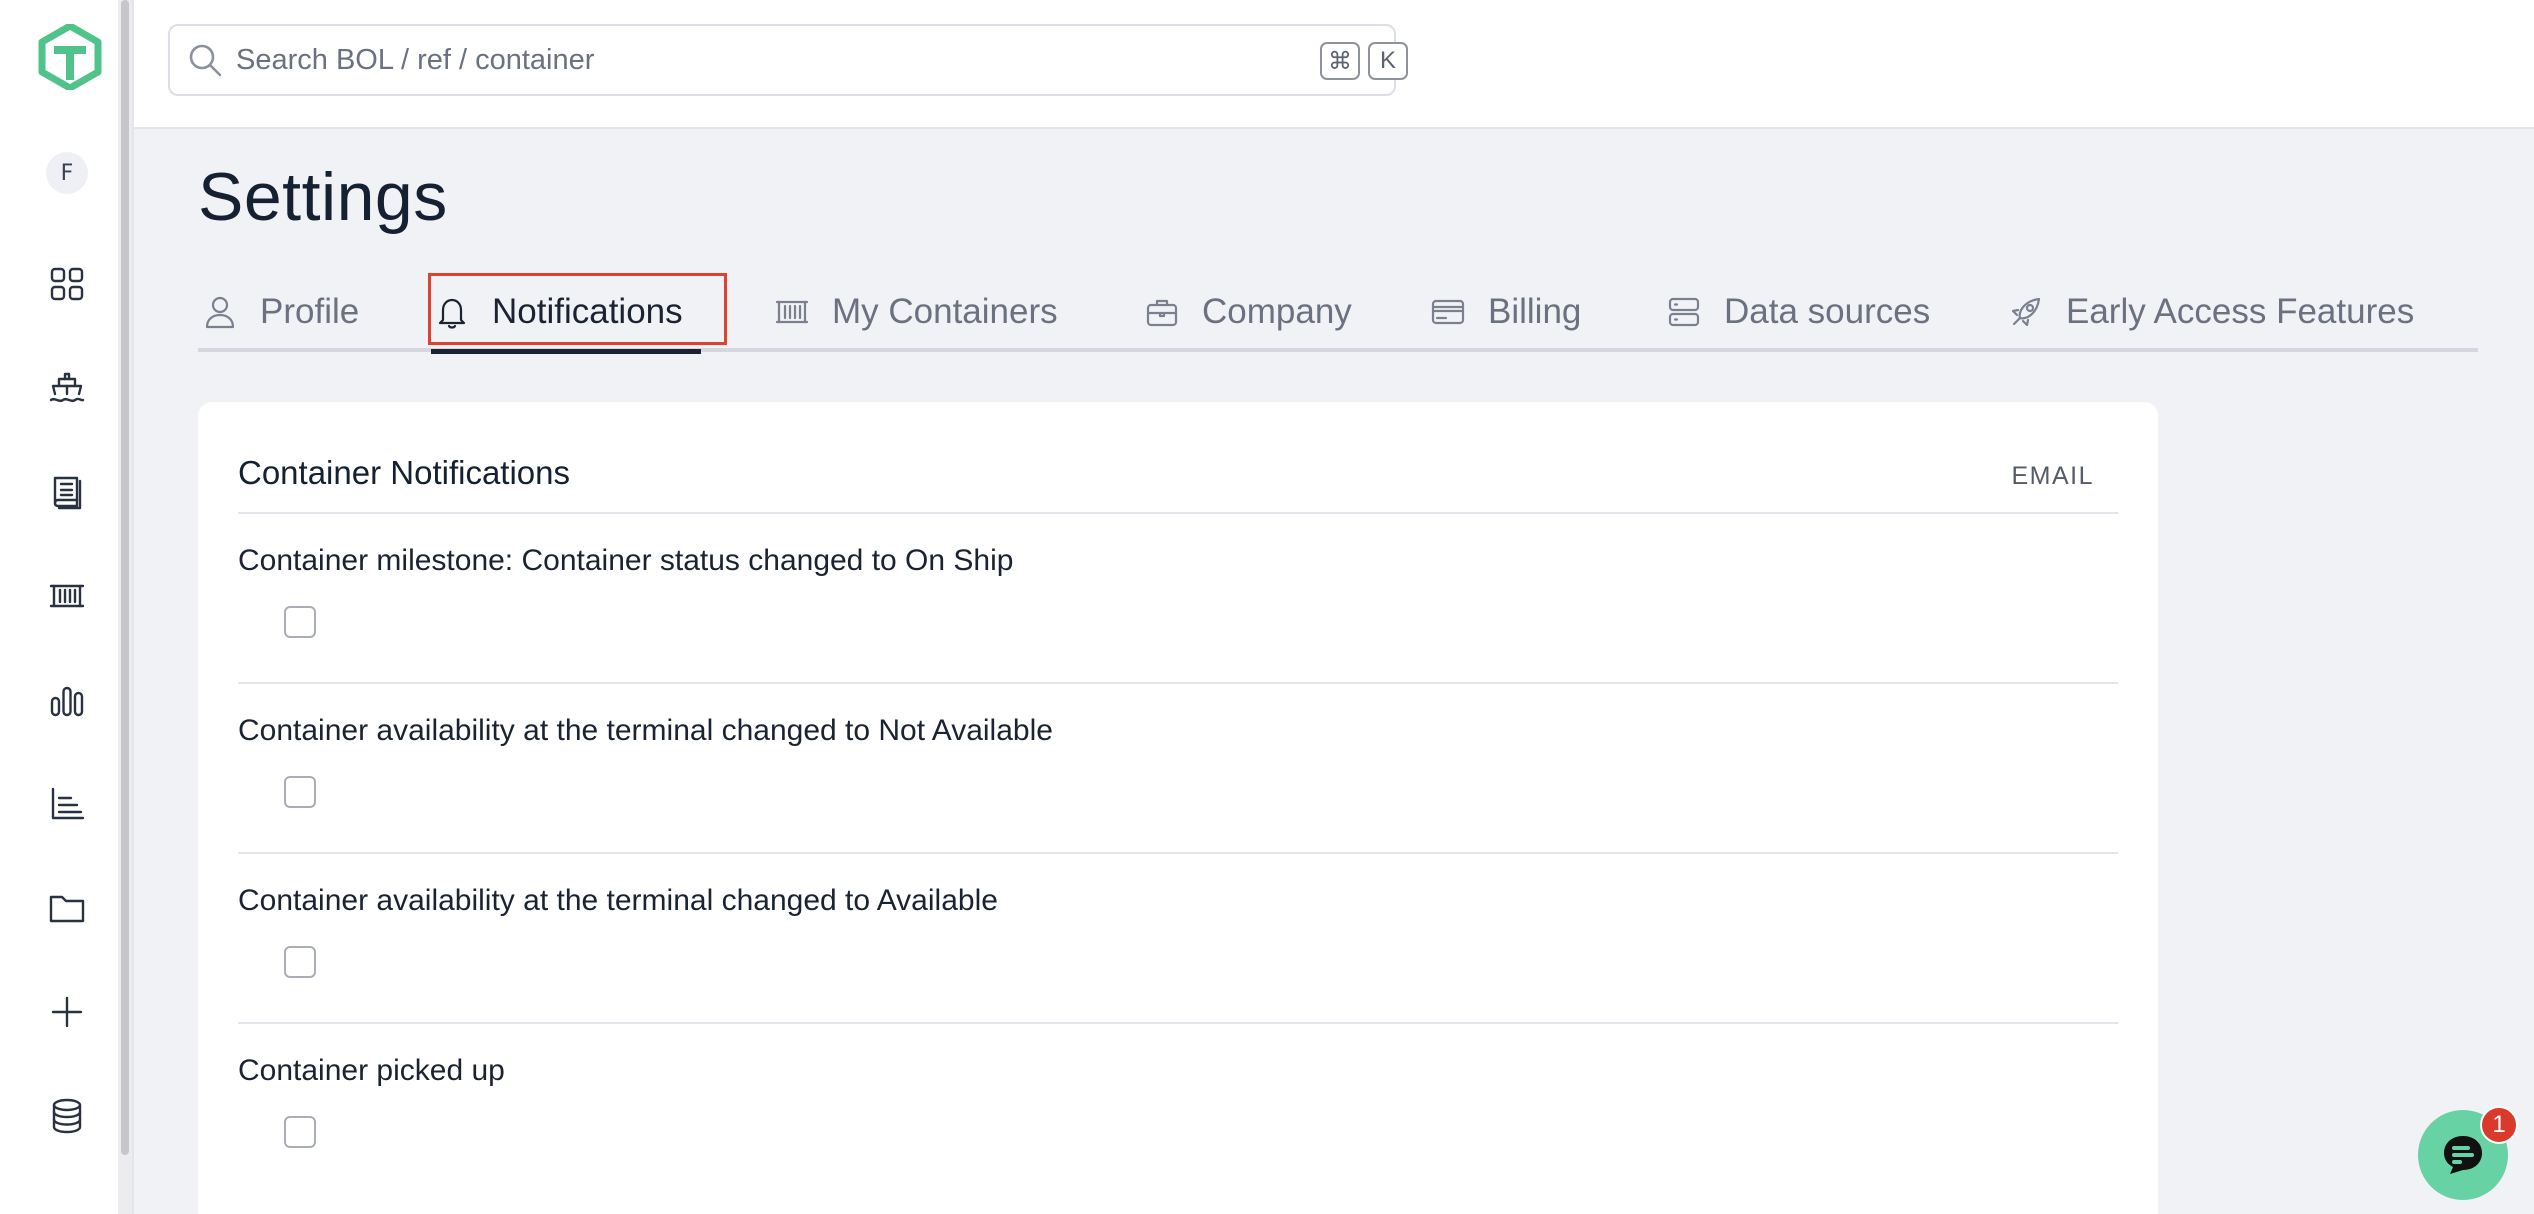  Describe the element at coordinates (300, 792) in the screenshot. I see `email-checkbox-not-available` at that location.